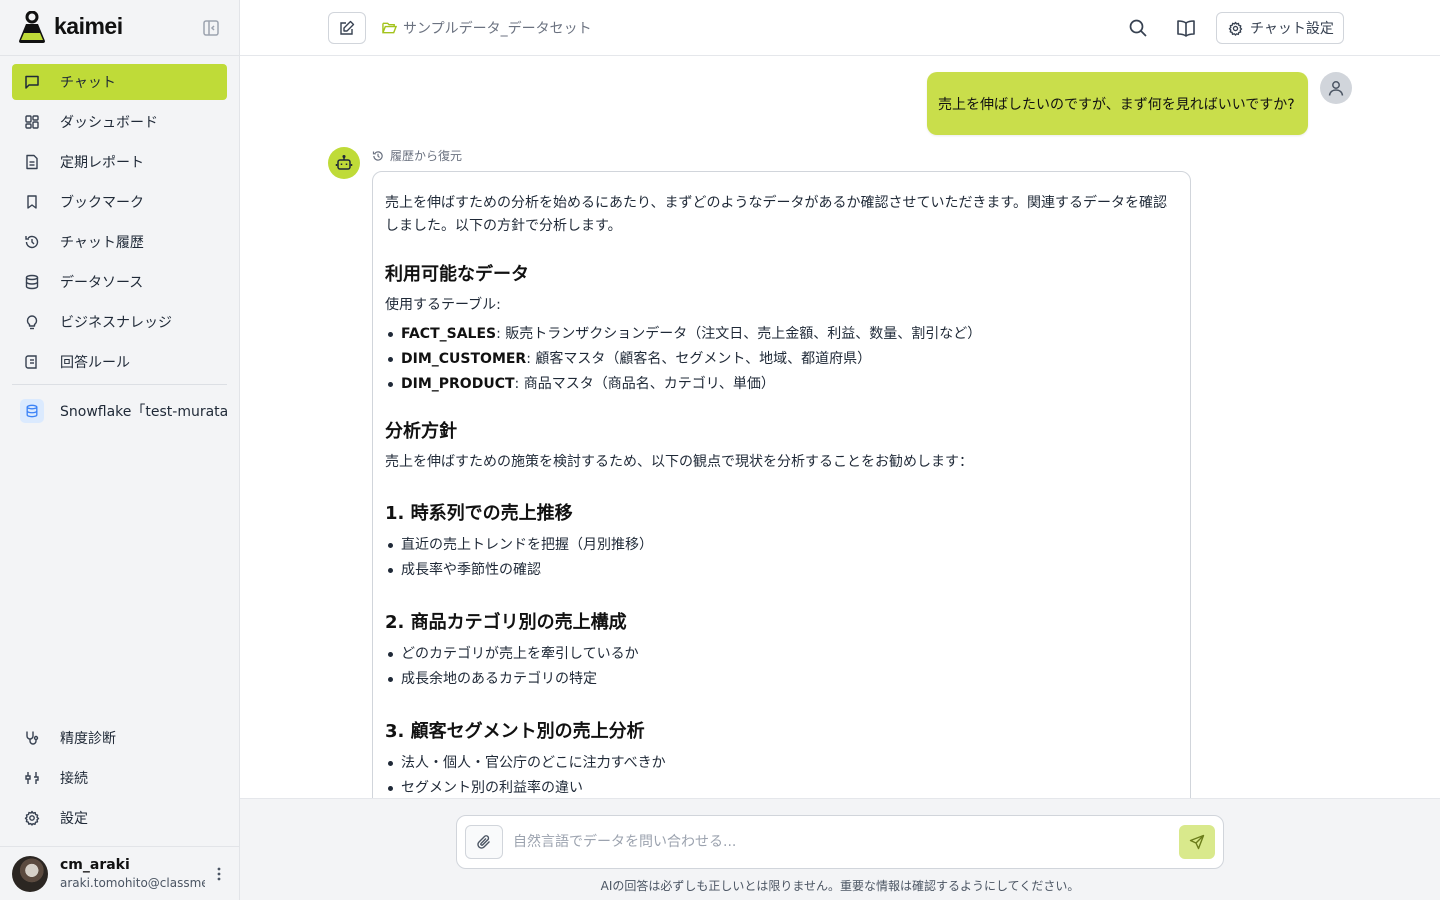  I want to click on connection-icon, so click(32, 778).